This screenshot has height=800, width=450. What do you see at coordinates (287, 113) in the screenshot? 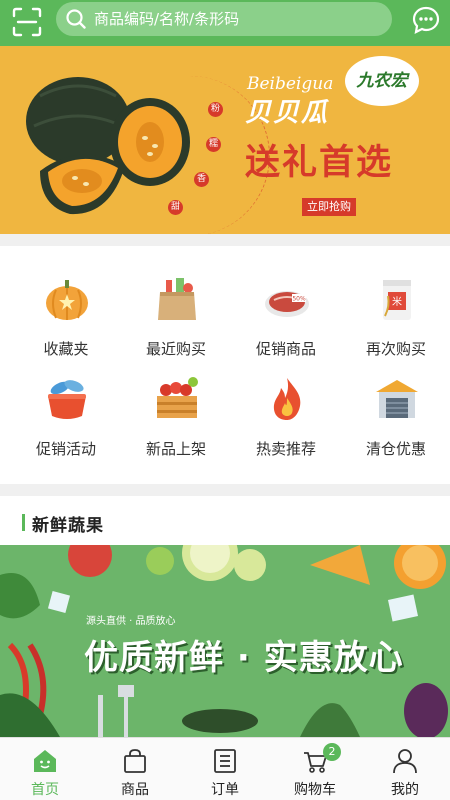
I see `banner-brand-cn: 贝贝瓜` at bounding box center [287, 113].